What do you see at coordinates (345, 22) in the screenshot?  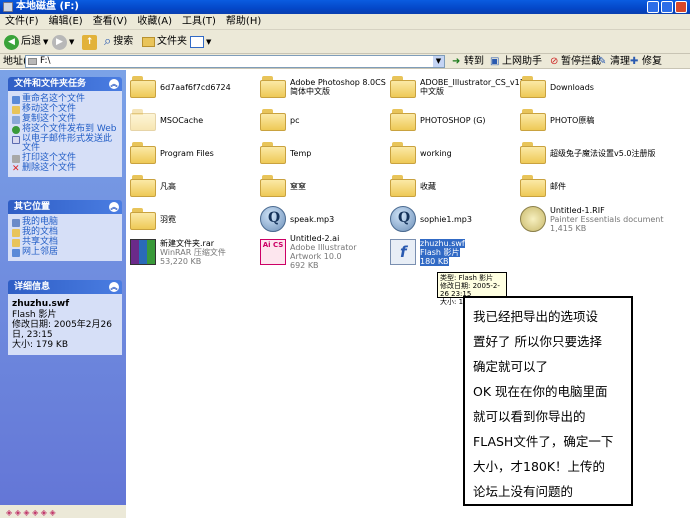 I see `menu-bar: 文件(F) 编辑(E) 查看(V) 收藏(A) 工具(T) 帮助(H)` at bounding box center [345, 22].